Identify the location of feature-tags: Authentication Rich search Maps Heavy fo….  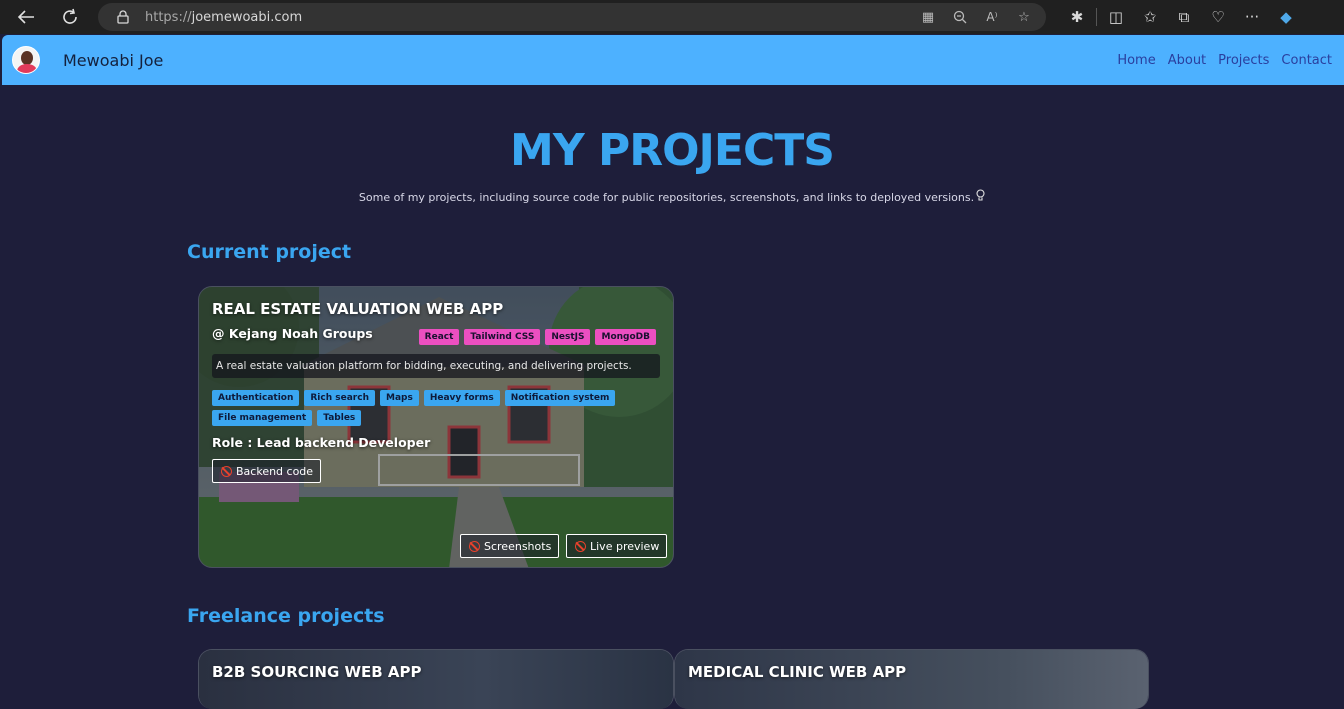
(432, 408).